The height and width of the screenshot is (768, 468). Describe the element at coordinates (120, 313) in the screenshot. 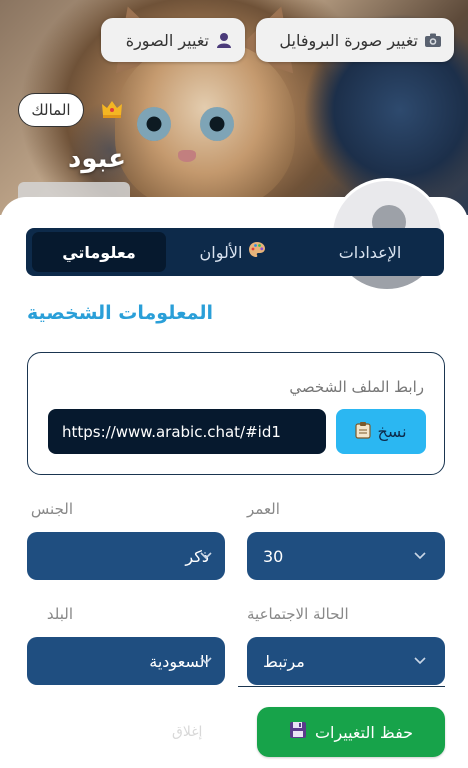

I see `section-title: المعلومات الشخصية` at that location.